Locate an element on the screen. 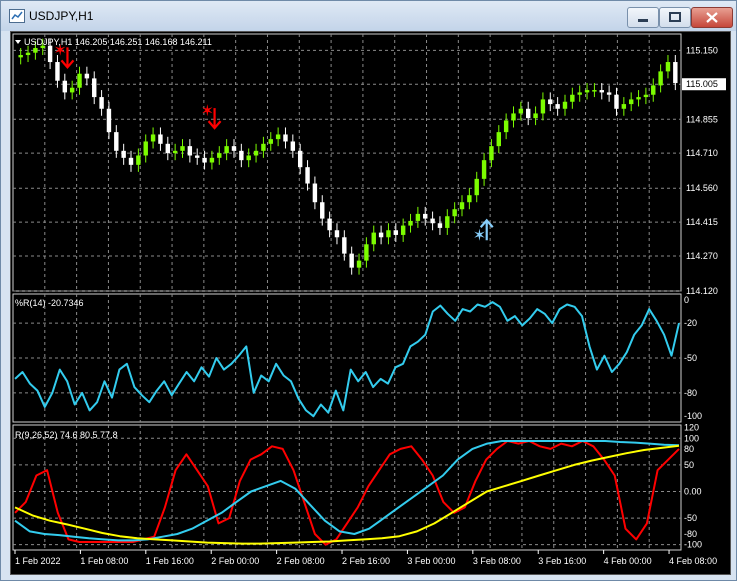 This screenshot has width=737, height=581. chart-window-icon is located at coordinates (17, 16).